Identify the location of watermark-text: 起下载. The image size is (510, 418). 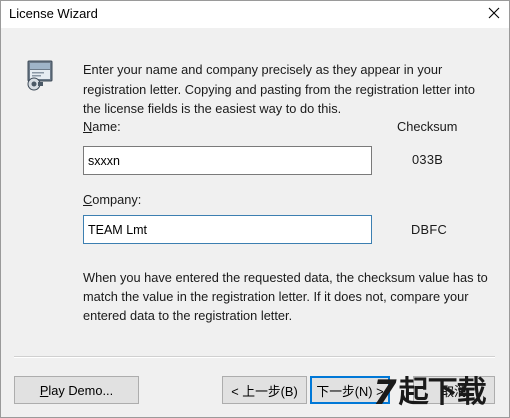
(442, 392).